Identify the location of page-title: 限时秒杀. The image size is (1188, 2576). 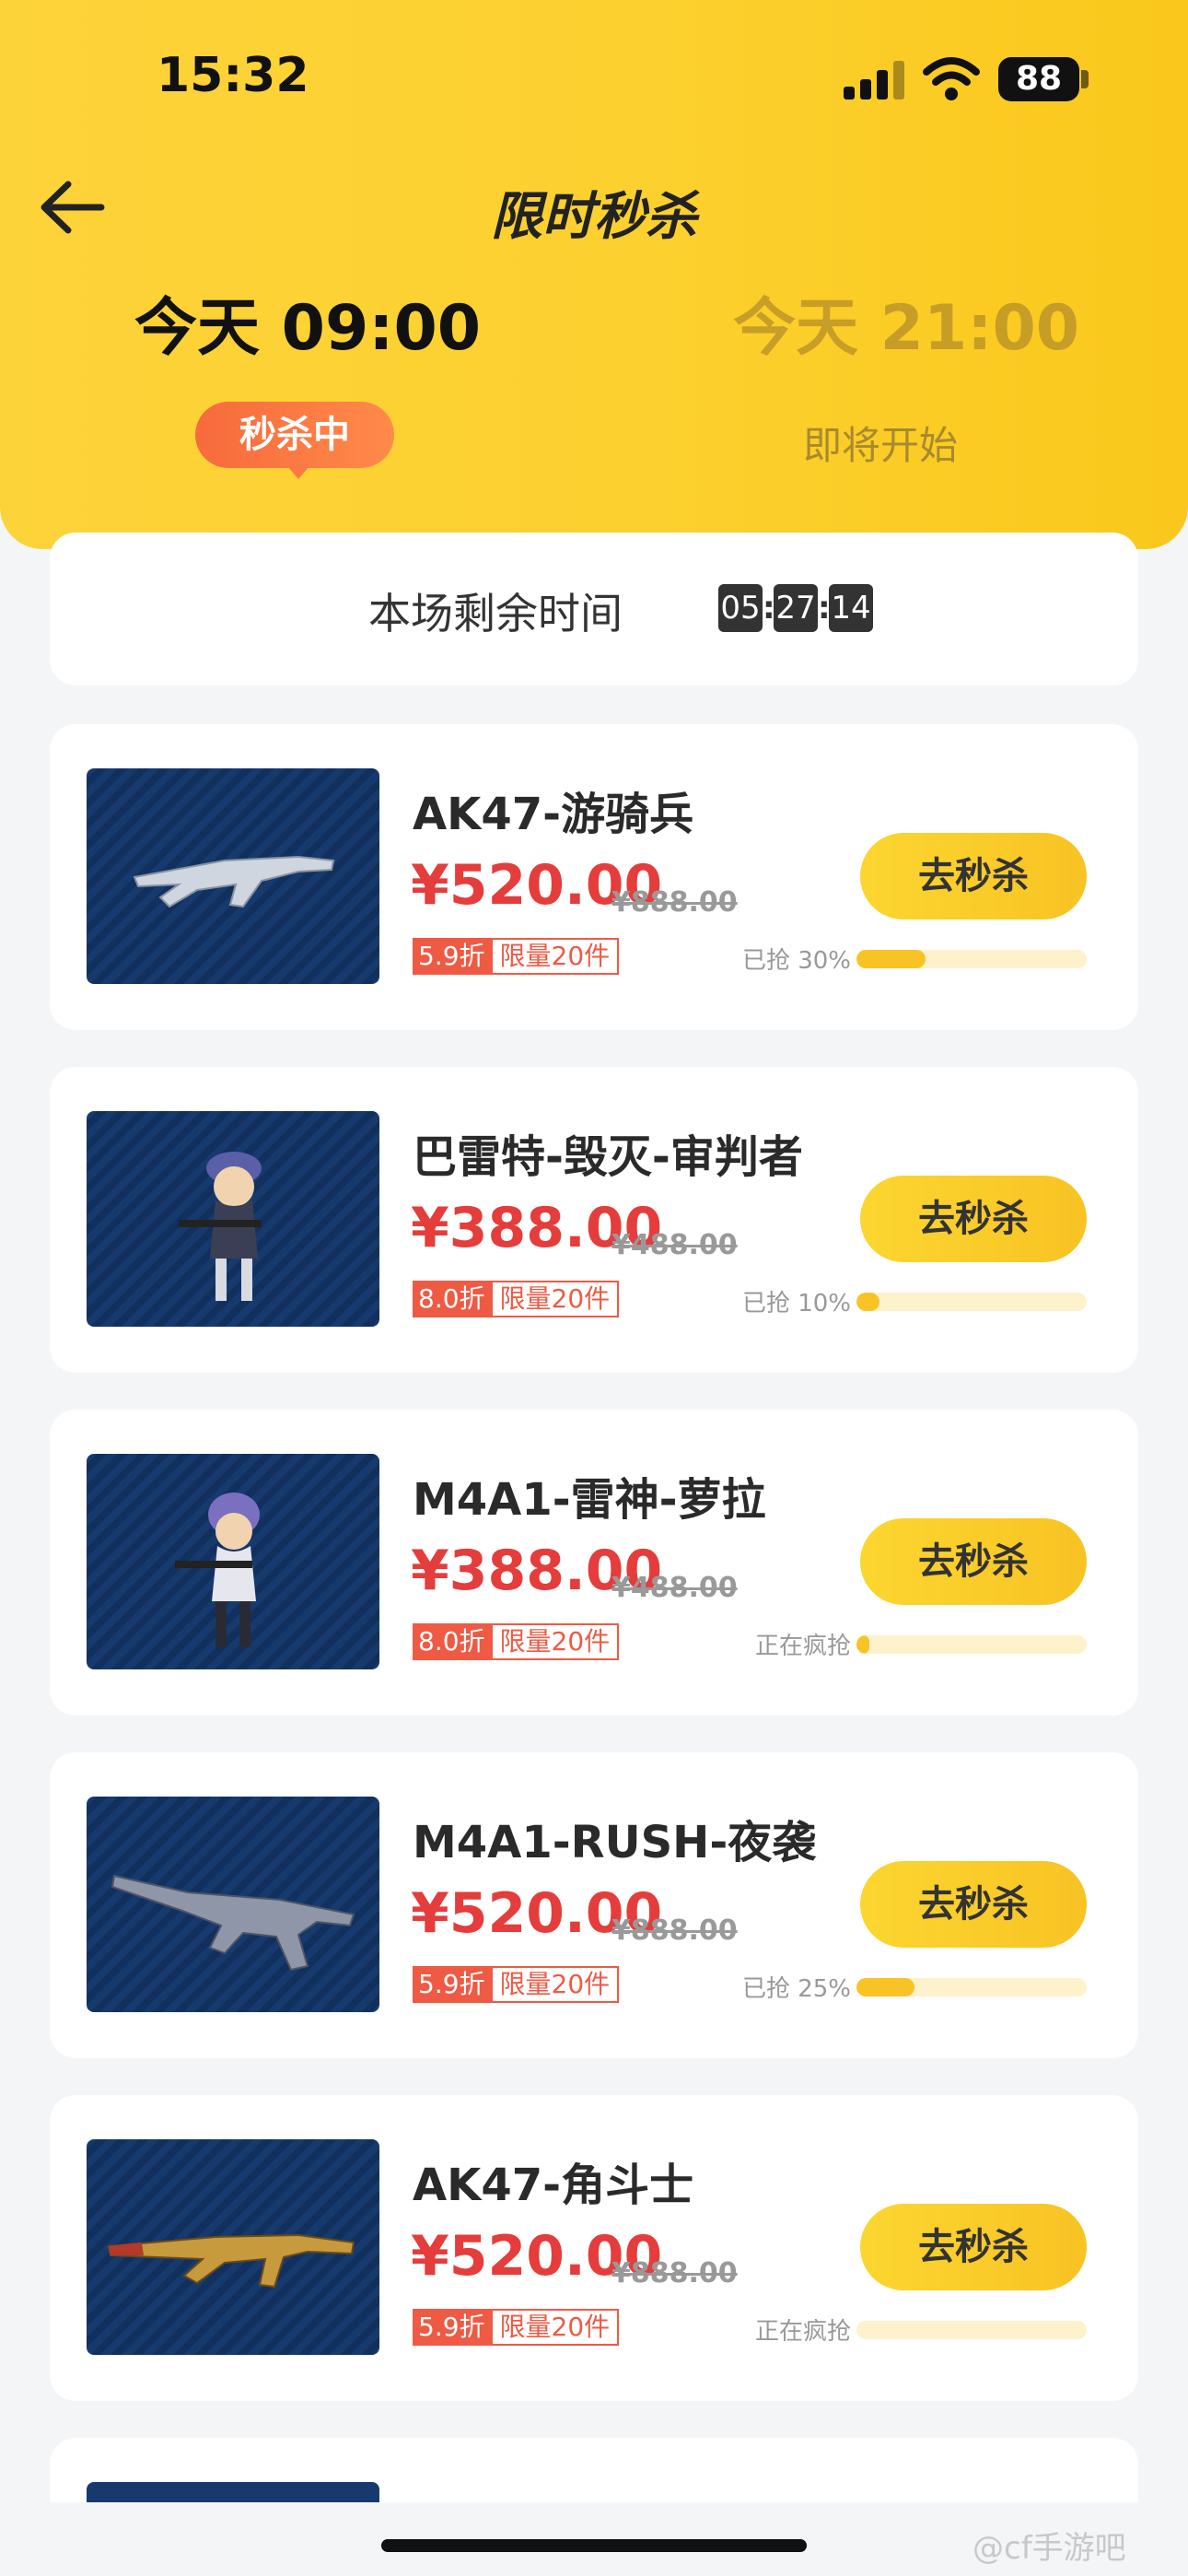
(594, 217).